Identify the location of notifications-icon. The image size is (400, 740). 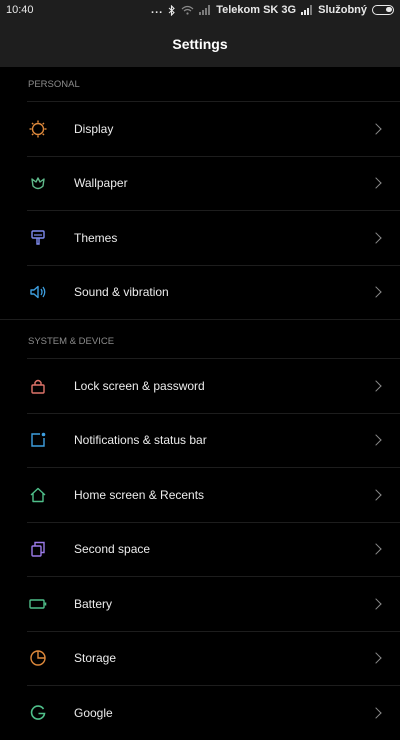
(38, 440).